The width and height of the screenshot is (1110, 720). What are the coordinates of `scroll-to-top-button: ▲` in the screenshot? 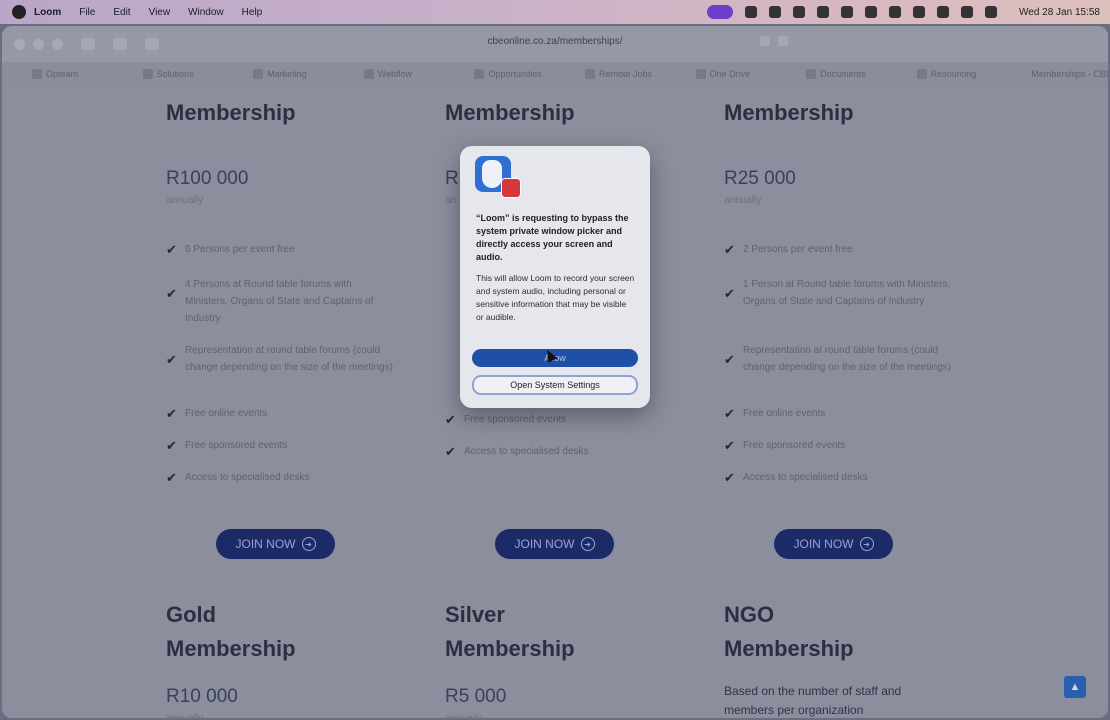 It's located at (1075, 687).